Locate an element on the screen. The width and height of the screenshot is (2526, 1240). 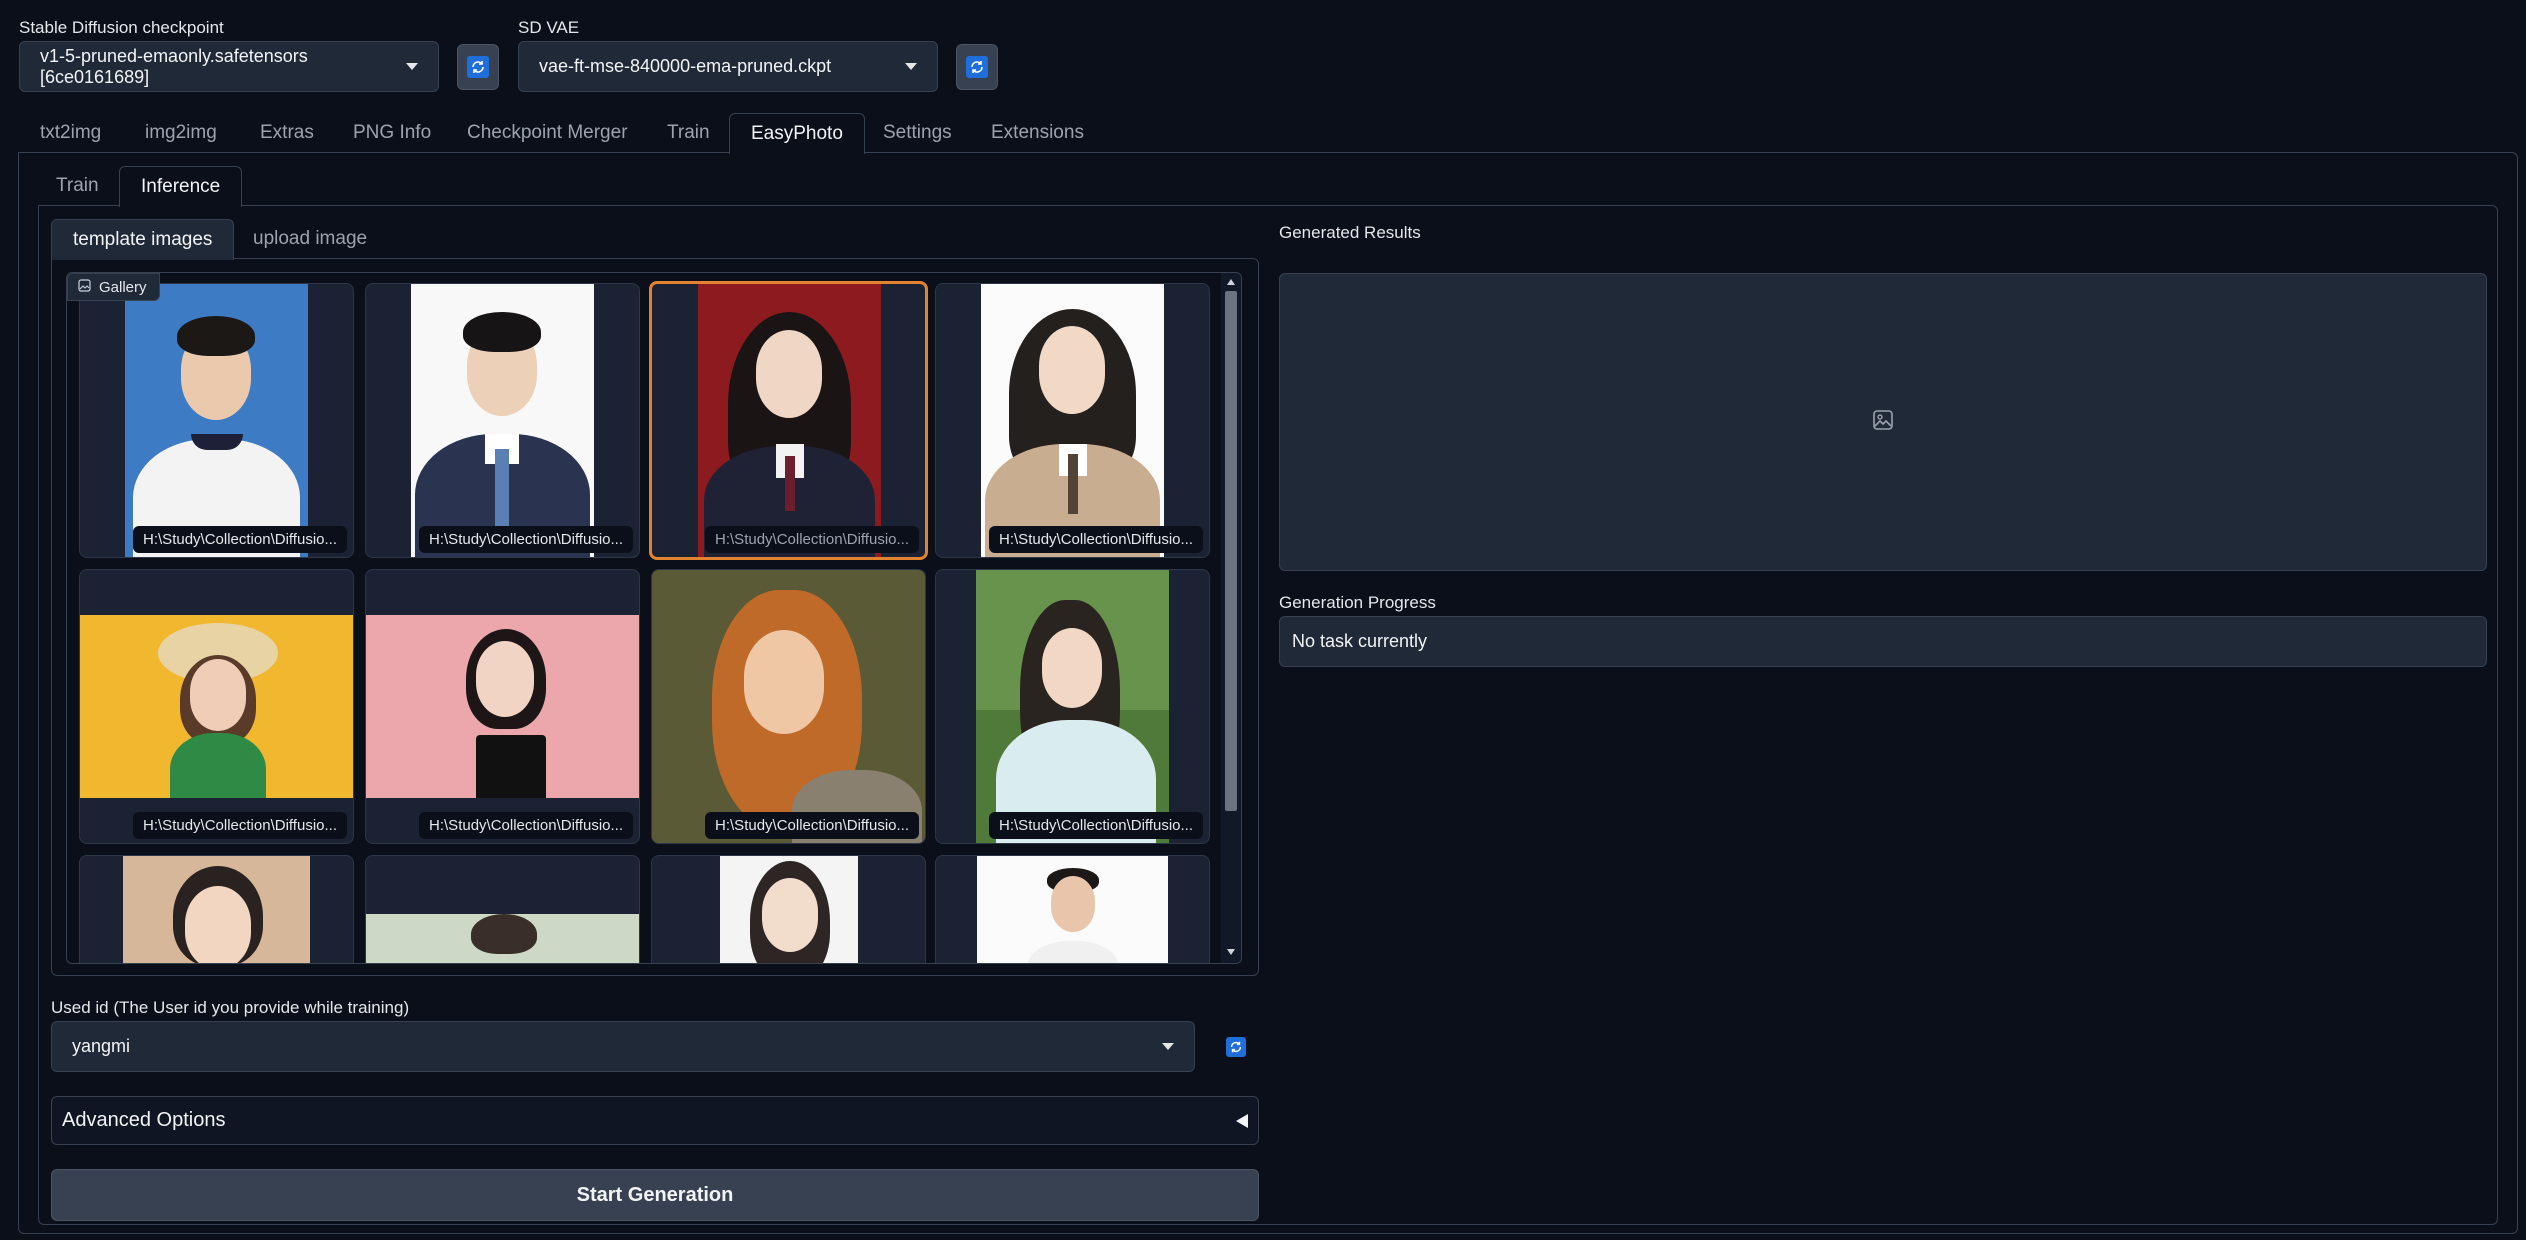
tab-inference: Inference is located at coordinates (181, 186).